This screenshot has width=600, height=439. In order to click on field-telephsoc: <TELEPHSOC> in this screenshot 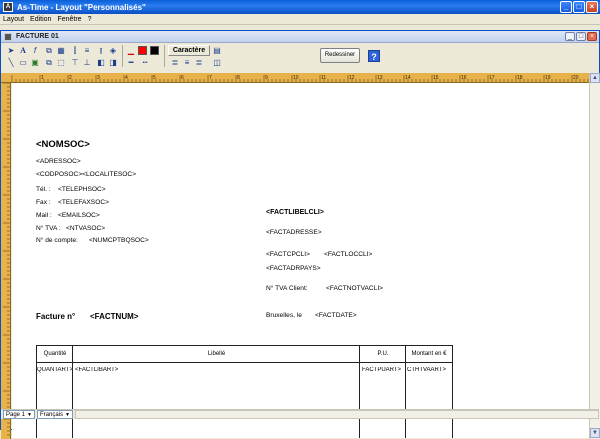, I will do `click(82, 189)`.